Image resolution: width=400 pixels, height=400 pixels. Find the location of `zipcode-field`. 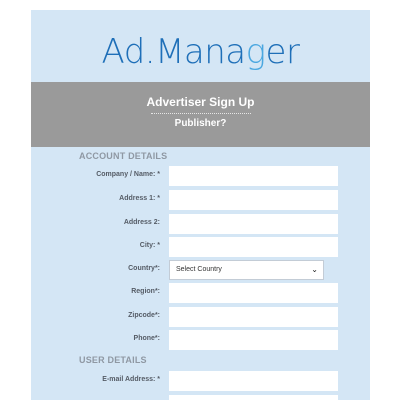

zipcode-field is located at coordinates (253, 317).